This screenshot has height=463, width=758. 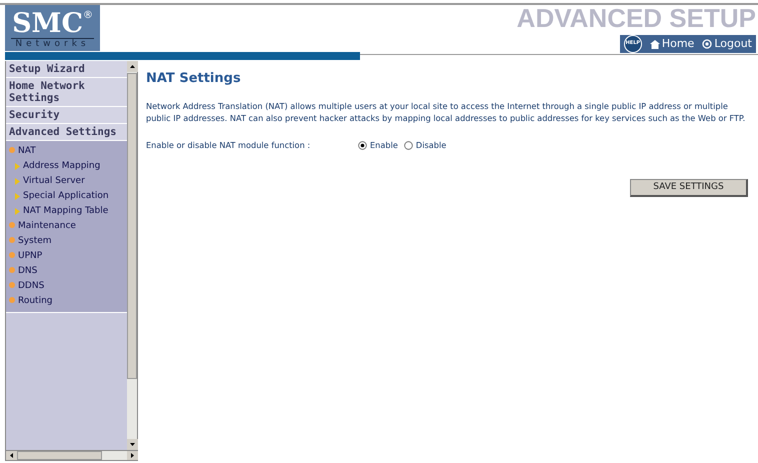 What do you see at coordinates (66, 166) in the screenshot?
I see `submenu-item: Address Mapping` at bounding box center [66, 166].